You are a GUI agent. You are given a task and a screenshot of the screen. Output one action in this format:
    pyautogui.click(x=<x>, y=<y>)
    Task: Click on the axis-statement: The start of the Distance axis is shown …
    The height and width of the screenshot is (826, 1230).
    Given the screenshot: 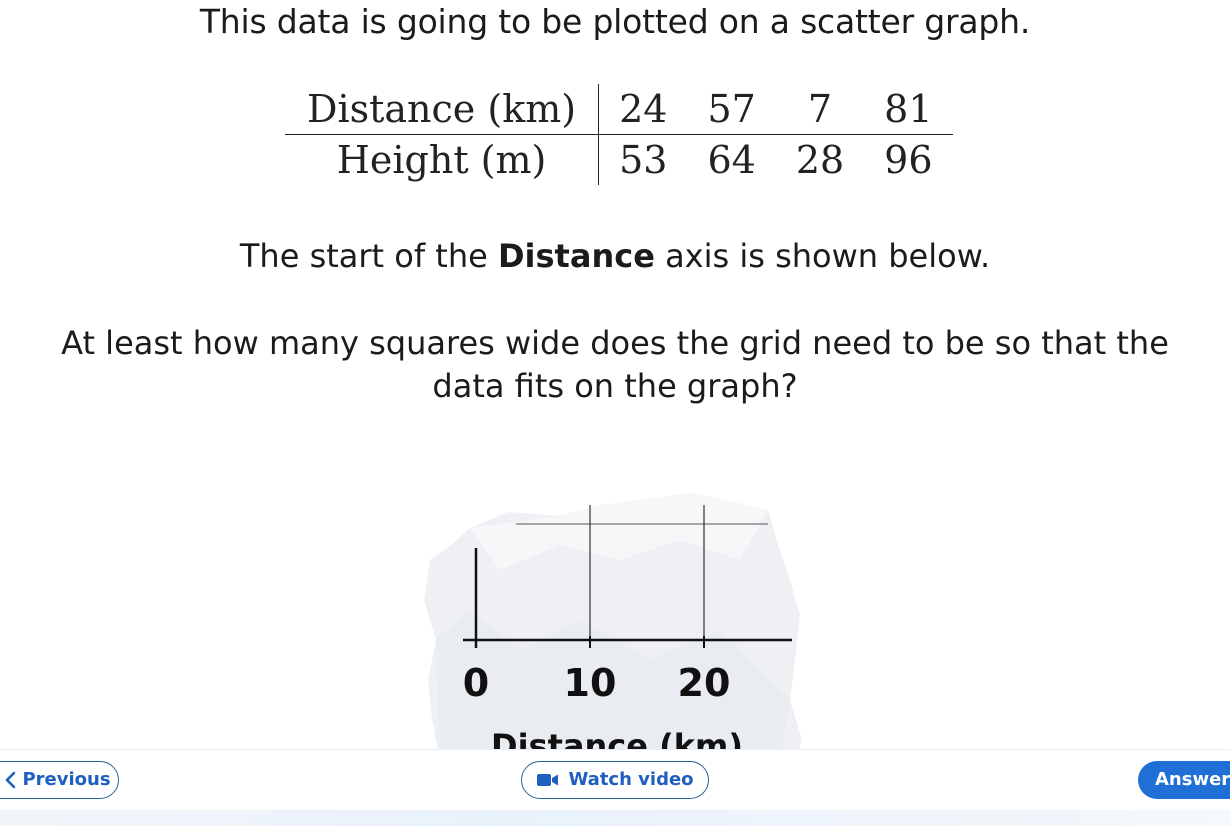 What is the action you would take?
    pyautogui.click(x=615, y=256)
    